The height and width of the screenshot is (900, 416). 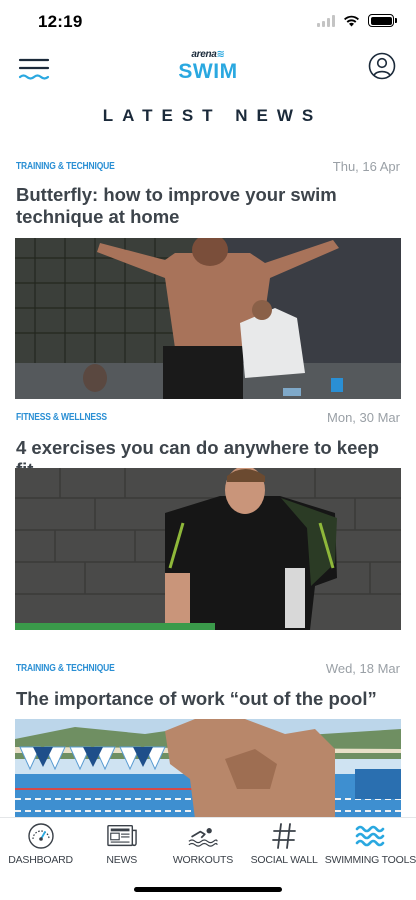 I want to click on tab-workouts: WORKOUTS, so click(x=202, y=845).